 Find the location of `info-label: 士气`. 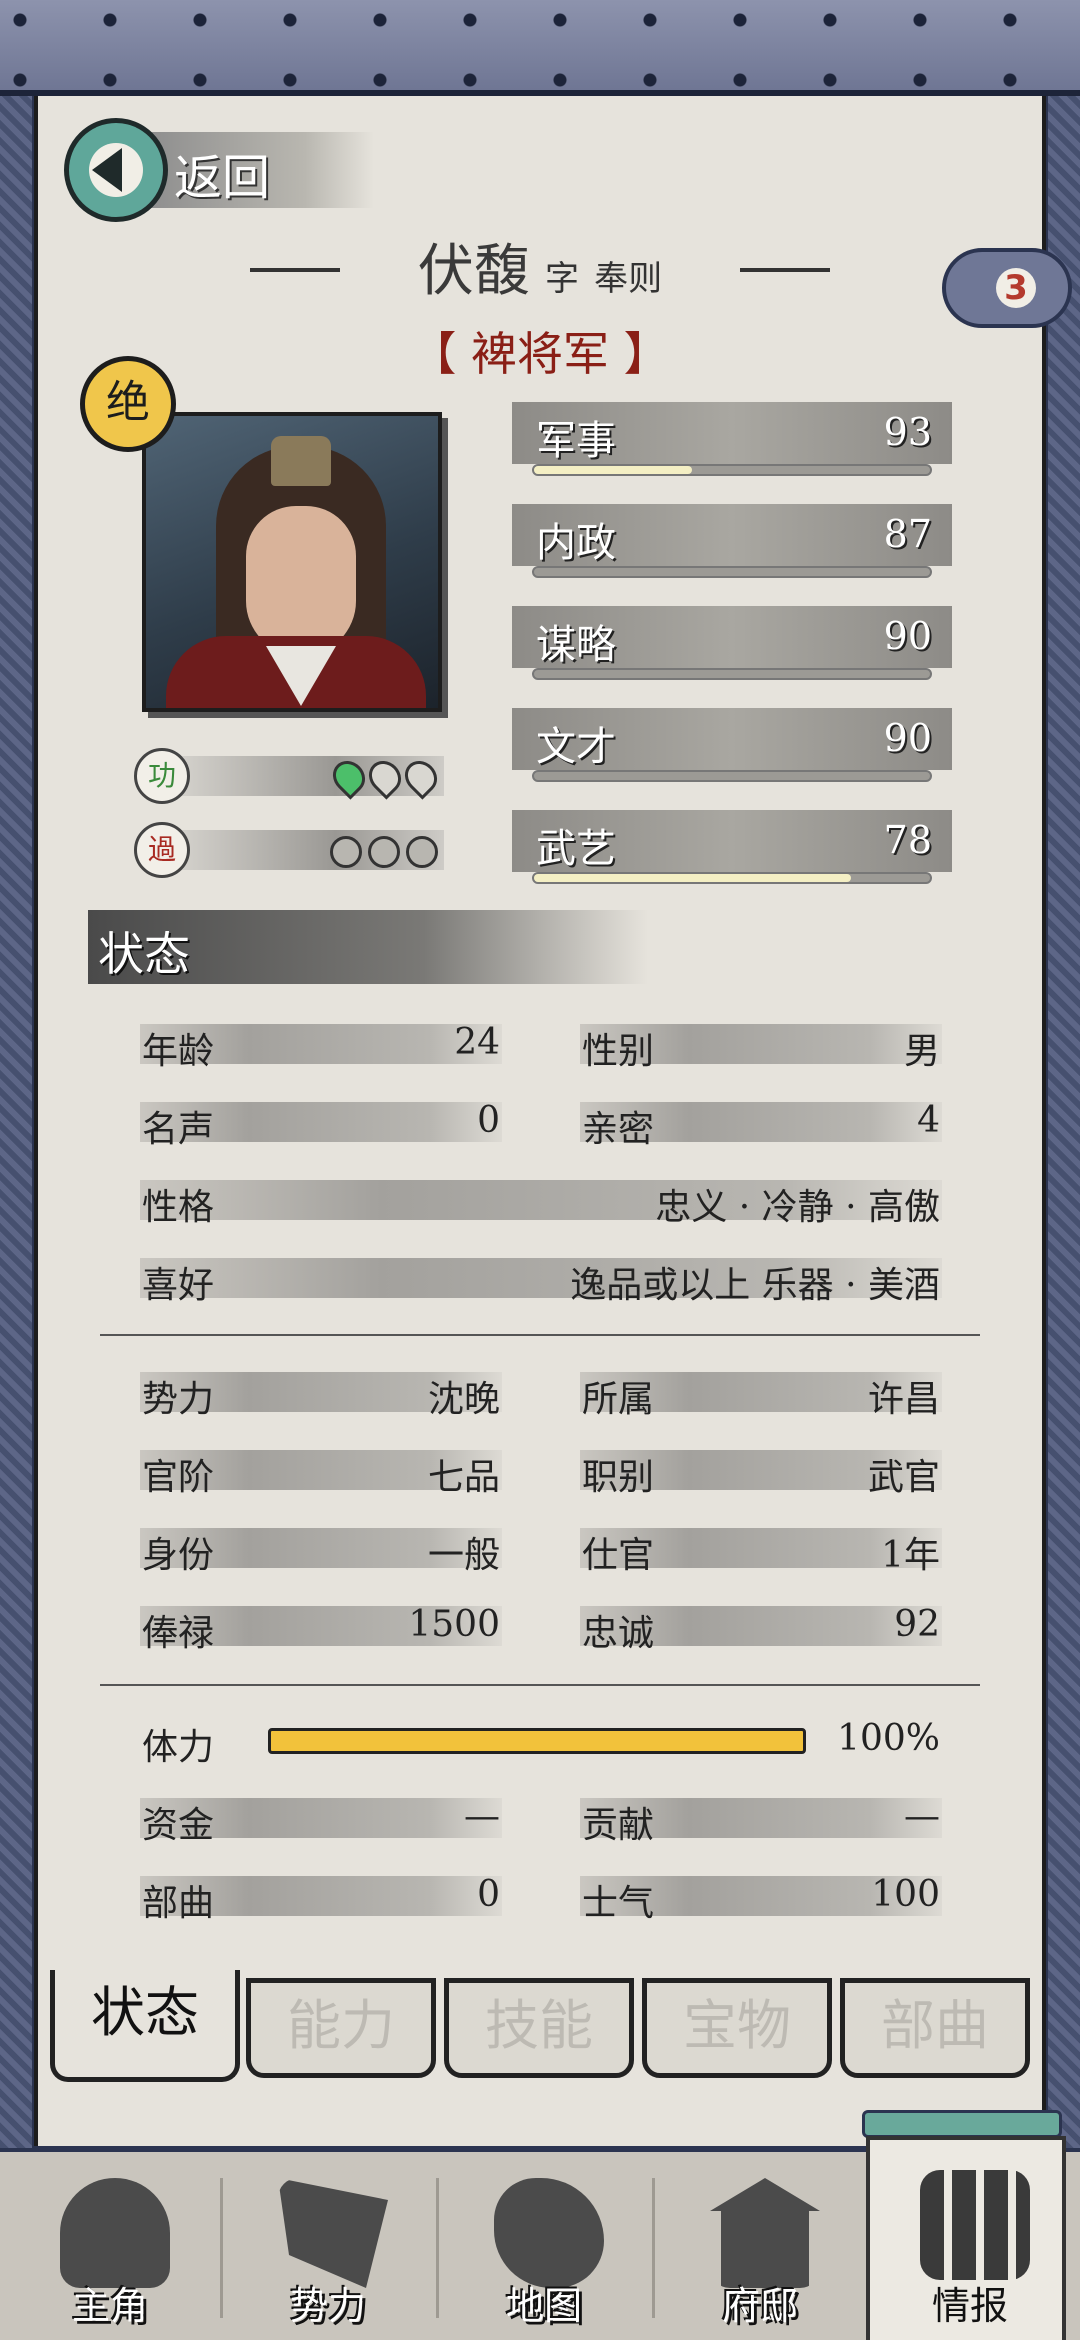

info-label: 士气 is located at coordinates (618, 1903).